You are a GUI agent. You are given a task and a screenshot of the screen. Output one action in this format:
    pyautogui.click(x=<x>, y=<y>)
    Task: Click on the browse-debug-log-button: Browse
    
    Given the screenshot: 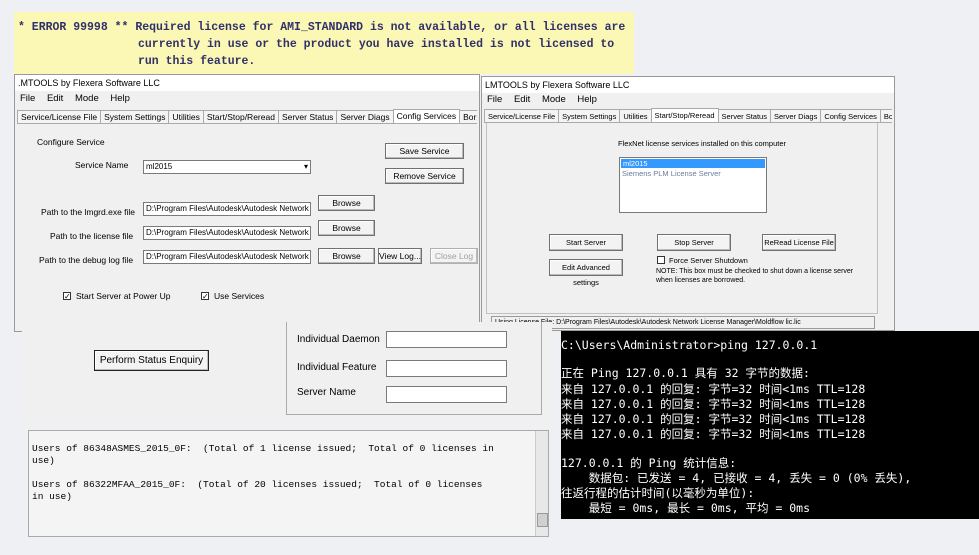 What is the action you would take?
    pyautogui.click(x=346, y=256)
    